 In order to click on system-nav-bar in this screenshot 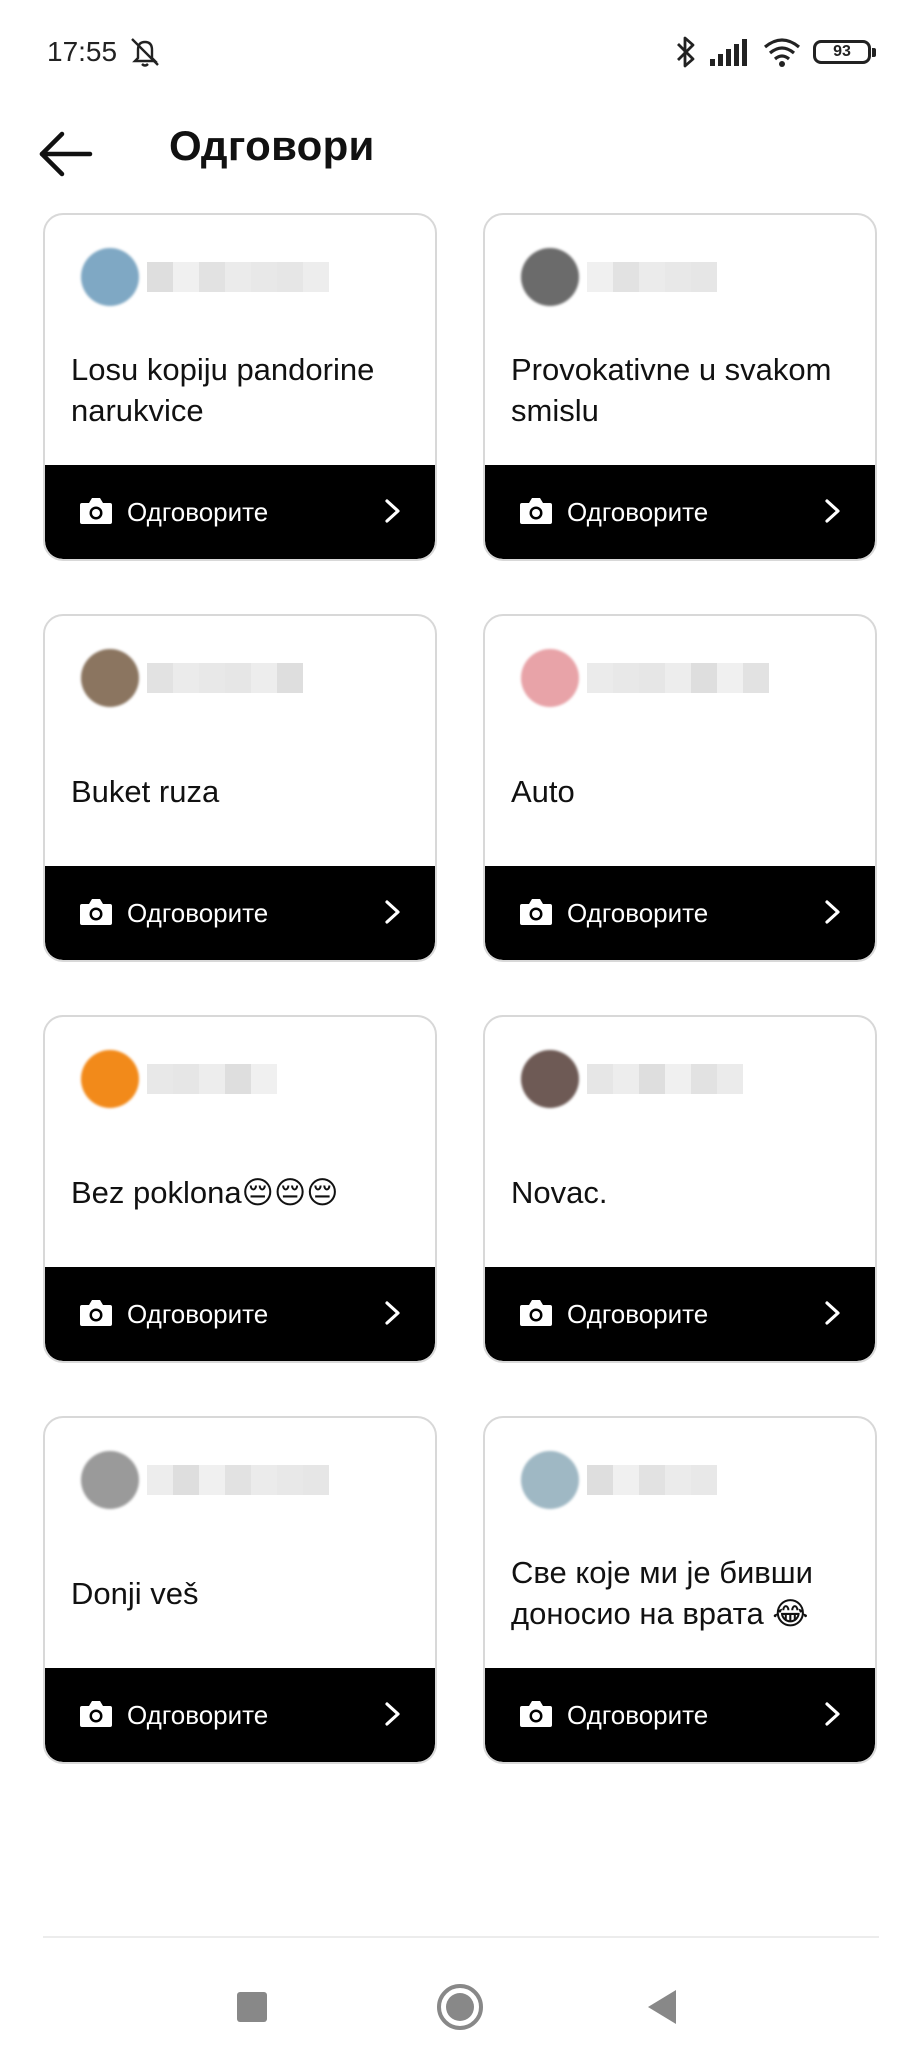, I will do `click(460, 1994)`.